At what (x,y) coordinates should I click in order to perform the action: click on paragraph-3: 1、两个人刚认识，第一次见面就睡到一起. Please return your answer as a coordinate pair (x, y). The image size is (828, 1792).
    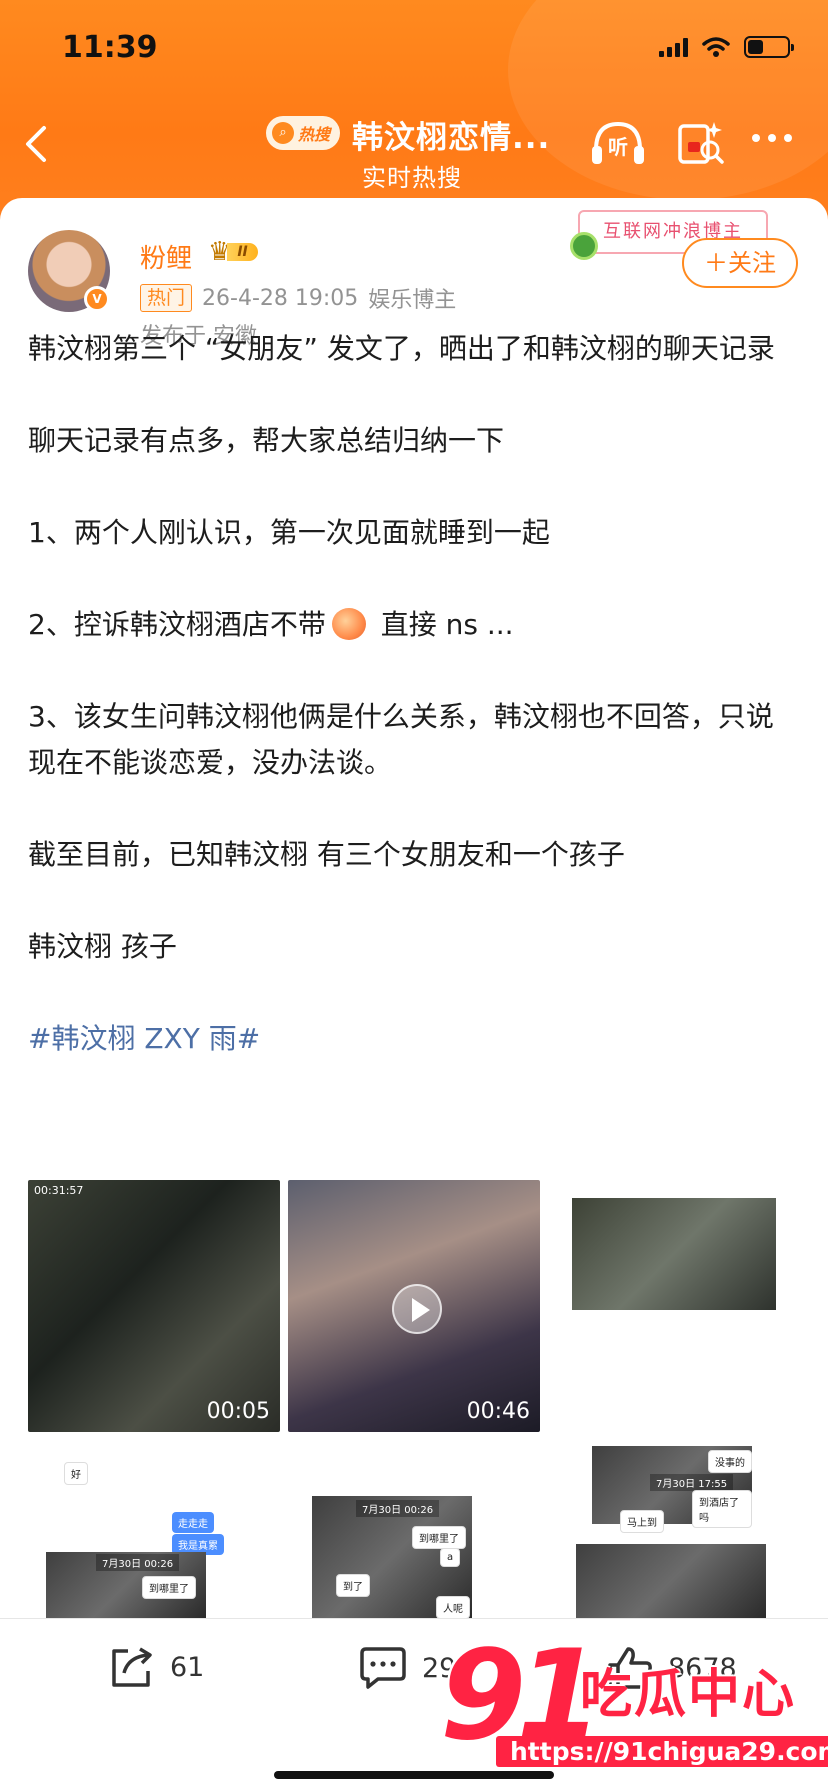
    Looking at the image, I should click on (289, 532).